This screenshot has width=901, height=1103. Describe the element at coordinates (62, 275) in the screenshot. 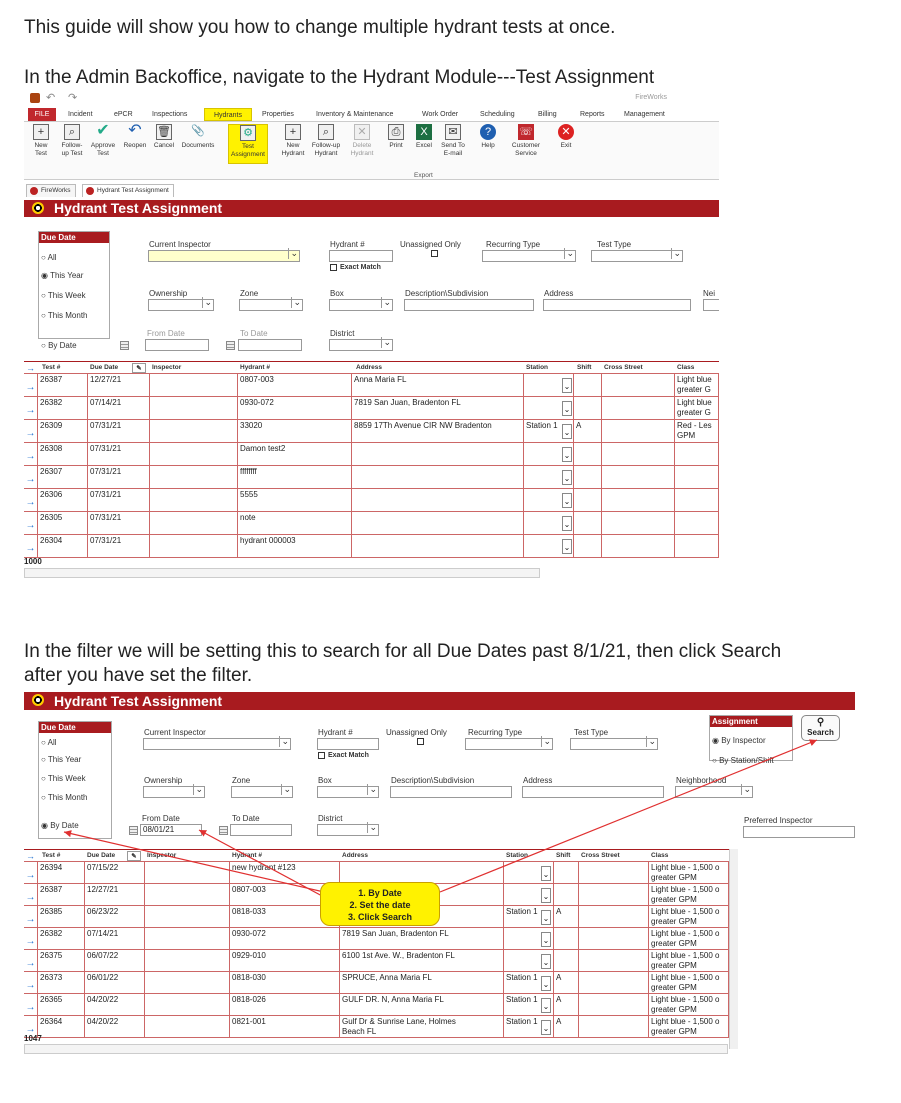

I see `due-this-year-radio: ◉ This Year` at that location.